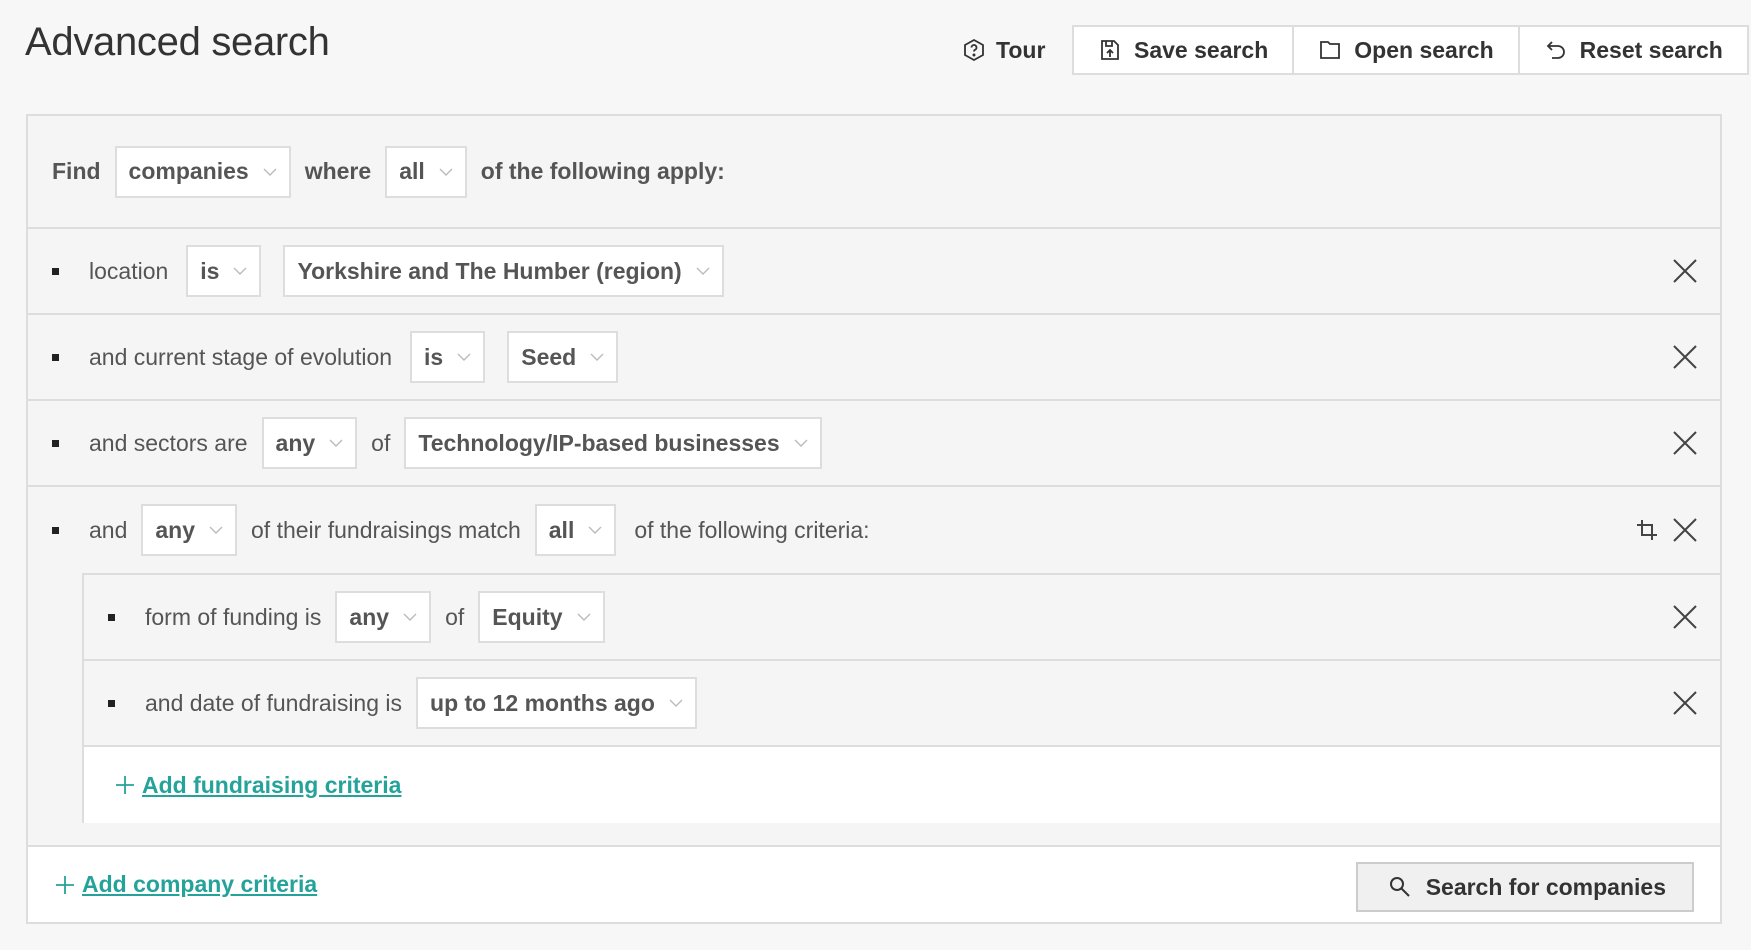  I want to click on open-search-label: Open search, so click(1424, 49).